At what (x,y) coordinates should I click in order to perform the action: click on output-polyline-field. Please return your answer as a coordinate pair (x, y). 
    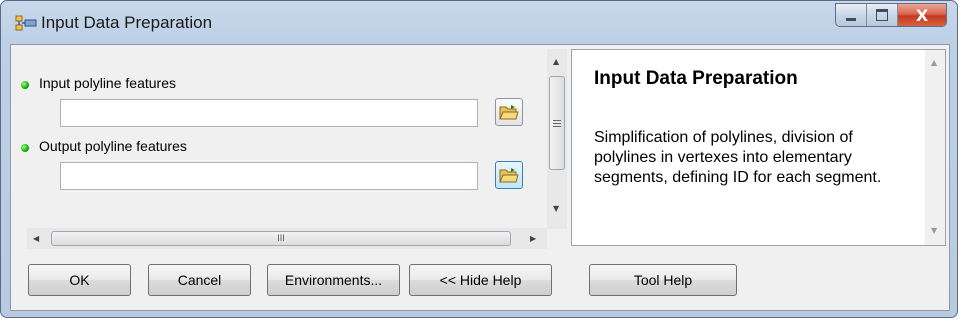
    Looking at the image, I should click on (269, 176).